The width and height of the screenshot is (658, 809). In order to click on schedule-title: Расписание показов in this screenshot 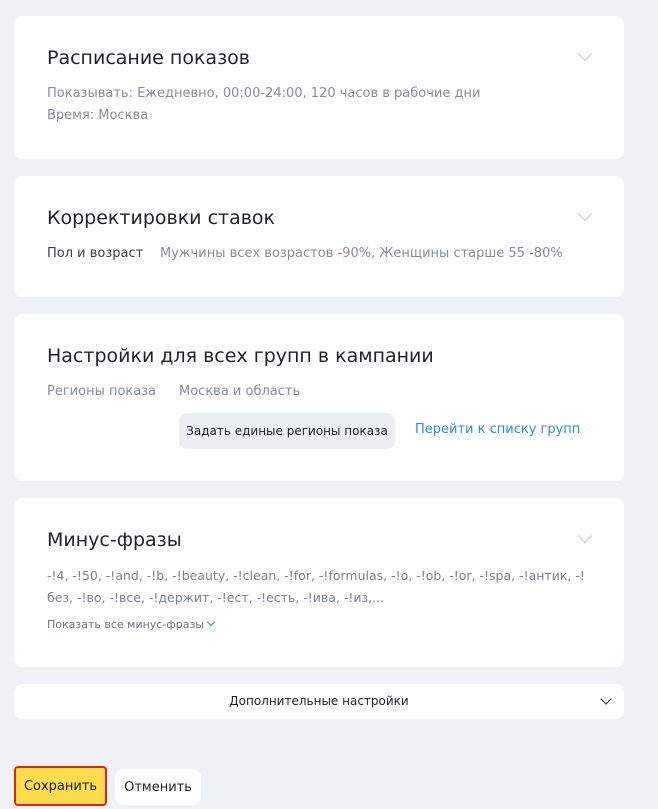, I will do `click(148, 58)`.